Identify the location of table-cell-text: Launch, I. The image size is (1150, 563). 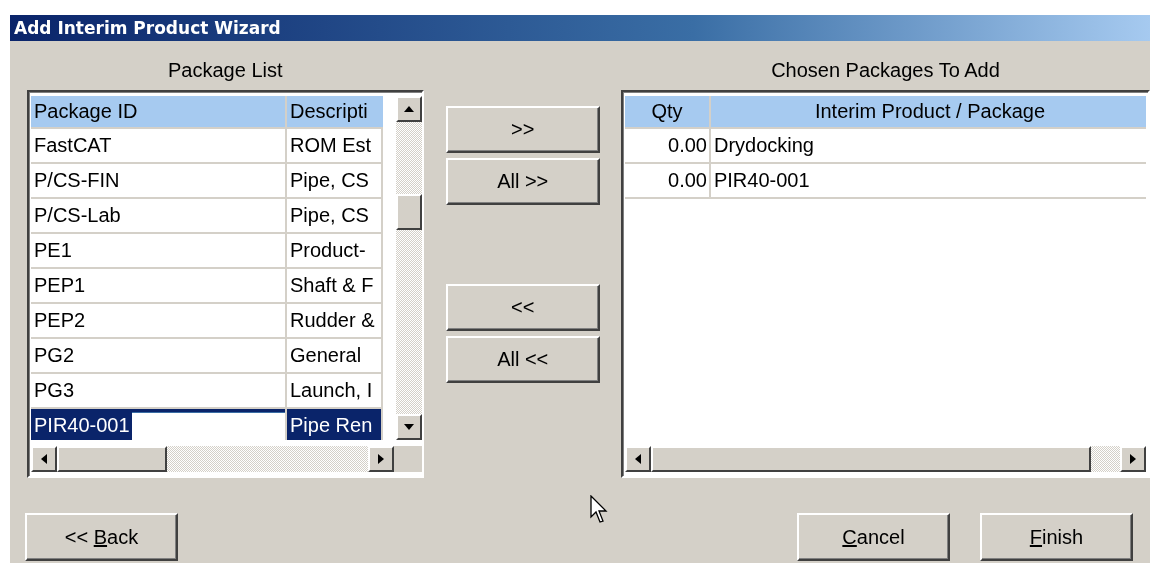
(331, 390).